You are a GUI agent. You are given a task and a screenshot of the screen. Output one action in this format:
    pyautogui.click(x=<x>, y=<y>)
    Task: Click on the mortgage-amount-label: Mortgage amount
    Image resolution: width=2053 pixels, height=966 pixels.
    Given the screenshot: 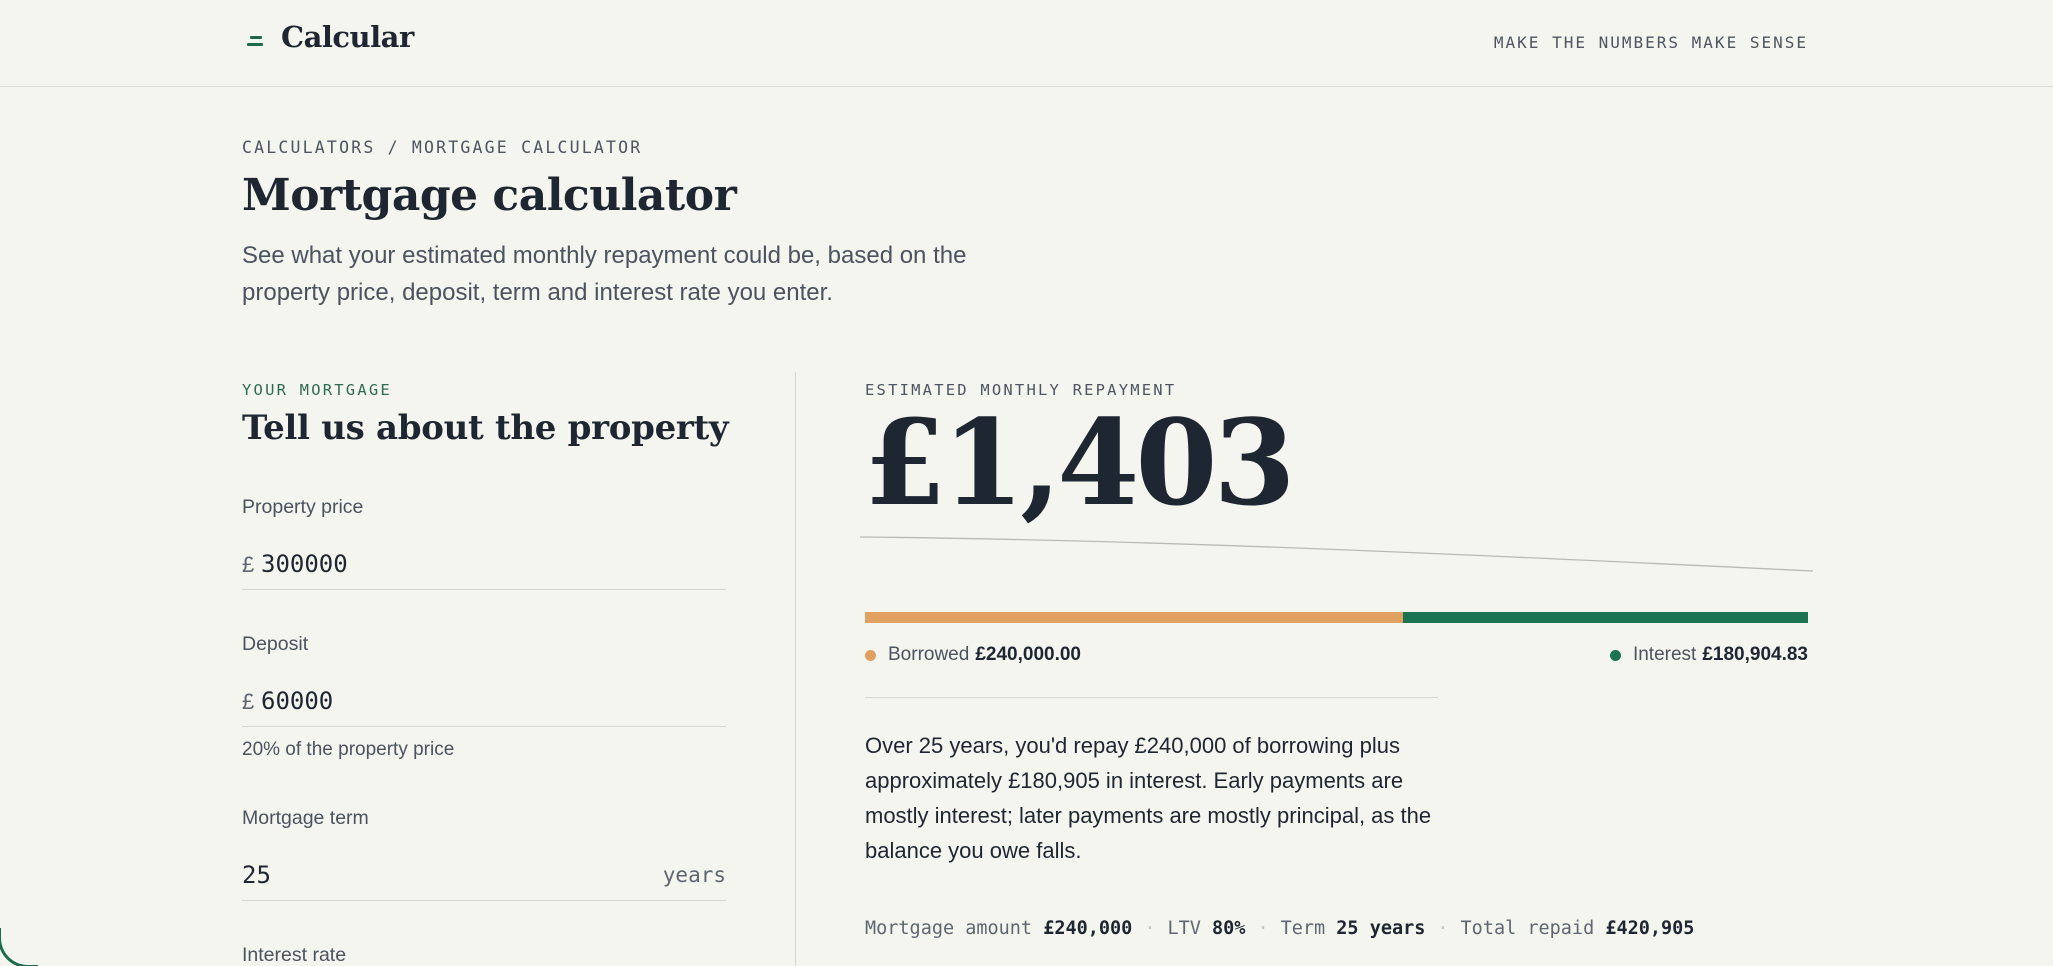 What is the action you would take?
    pyautogui.click(x=949, y=928)
    